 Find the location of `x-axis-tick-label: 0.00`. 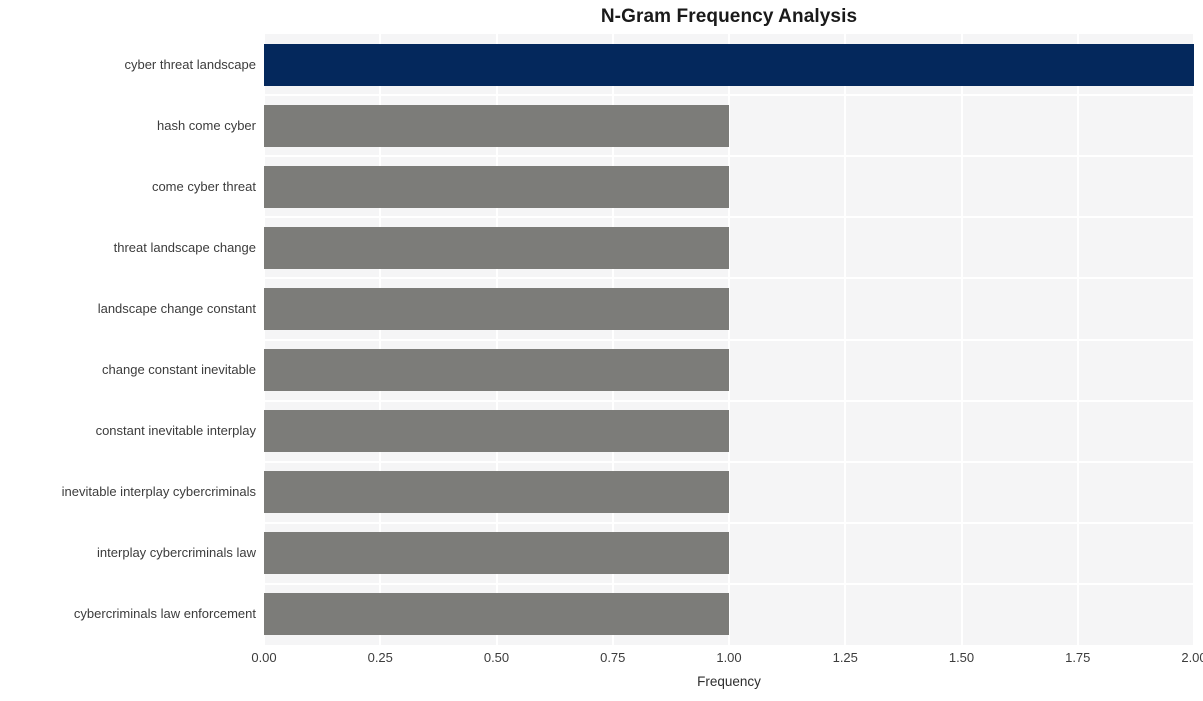

x-axis-tick-label: 0.00 is located at coordinates (264, 657).